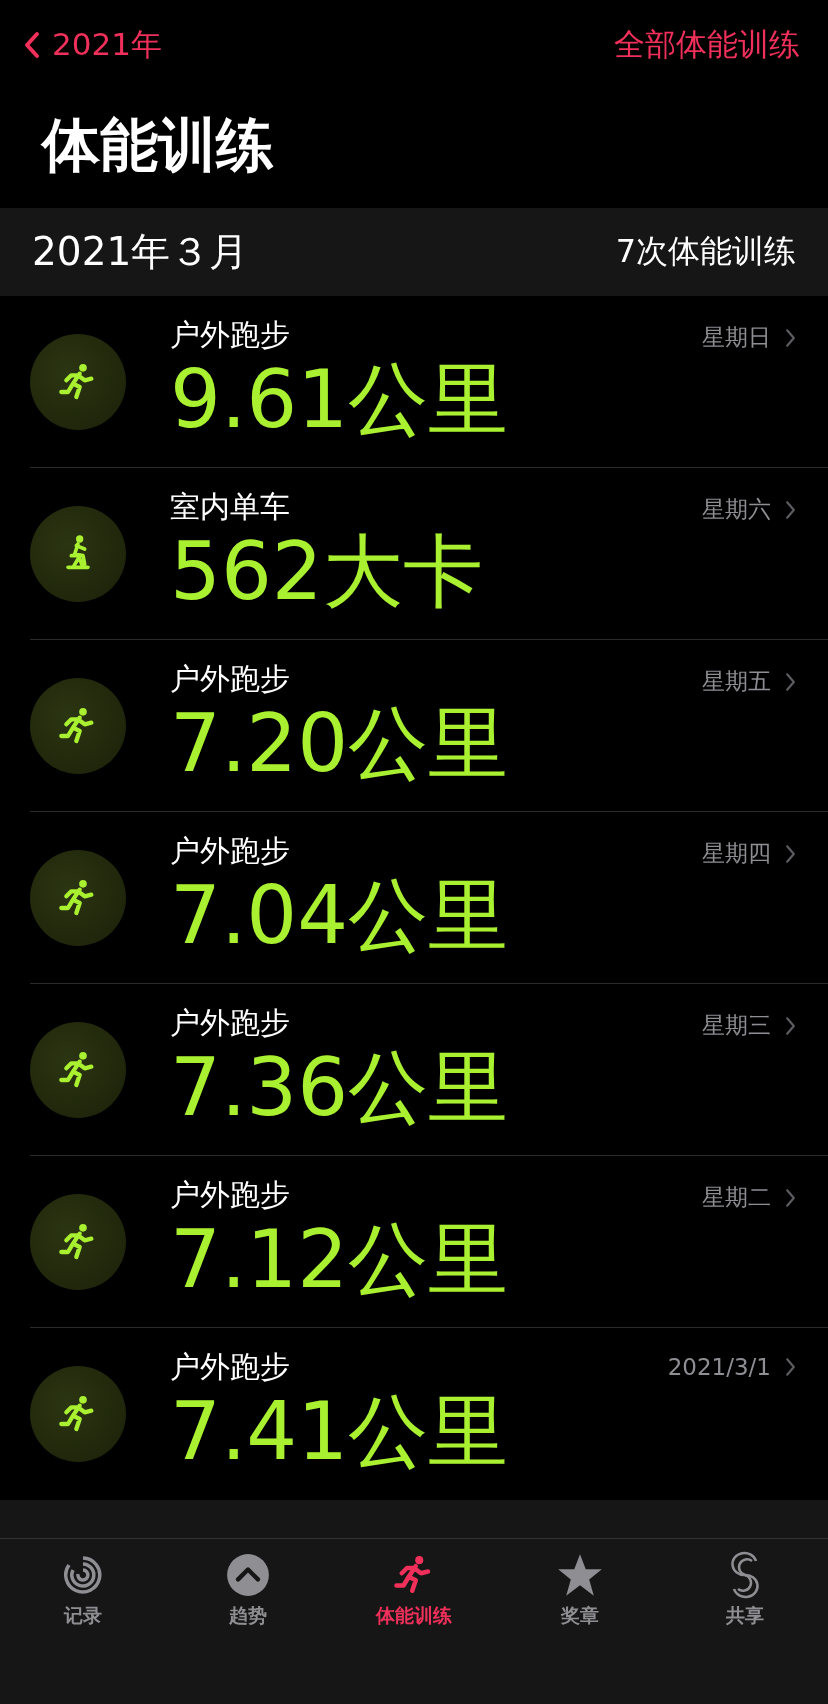 This screenshot has width=828, height=1704. I want to click on tab: 共享, so click(745, 1590).